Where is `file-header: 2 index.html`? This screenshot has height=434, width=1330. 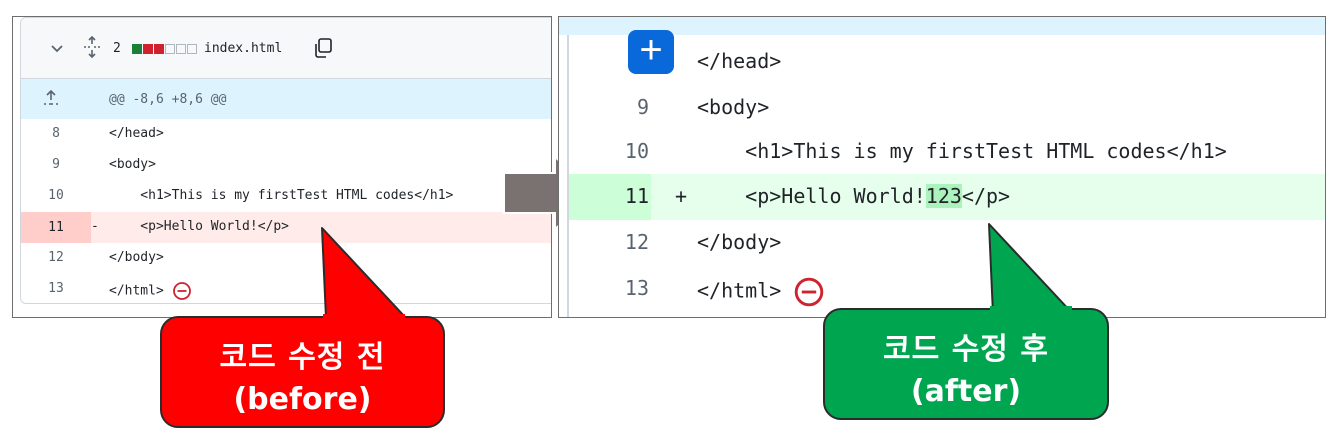
file-header: 2 index.html is located at coordinates (286, 48).